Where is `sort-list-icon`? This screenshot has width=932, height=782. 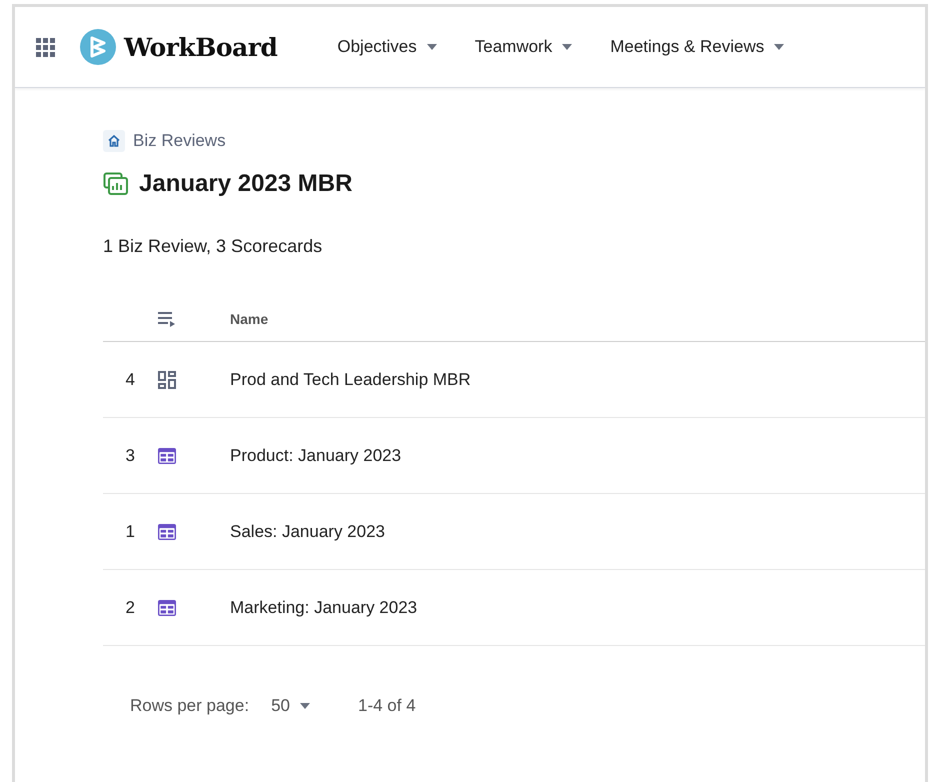
sort-list-icon is located at coordinates (167, 319).